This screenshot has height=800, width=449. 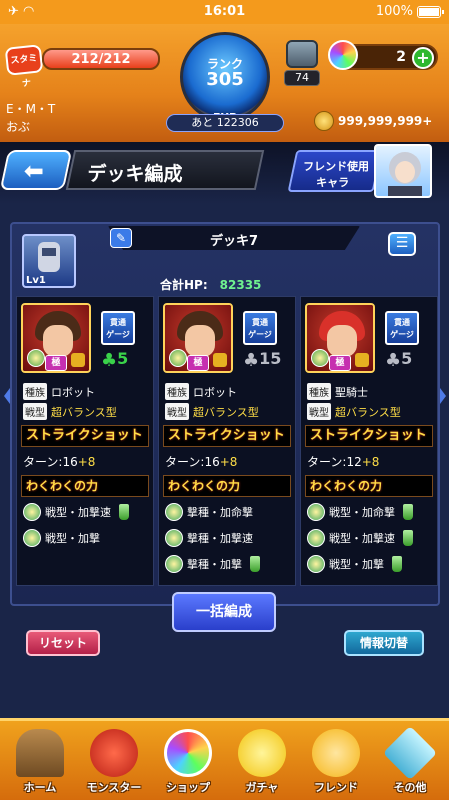 What do you see at coordinates (224, 12) in the screenshot?
I see `status-bar: ✈ ◠ 16:01 100%` at bounding box center [224, 12].